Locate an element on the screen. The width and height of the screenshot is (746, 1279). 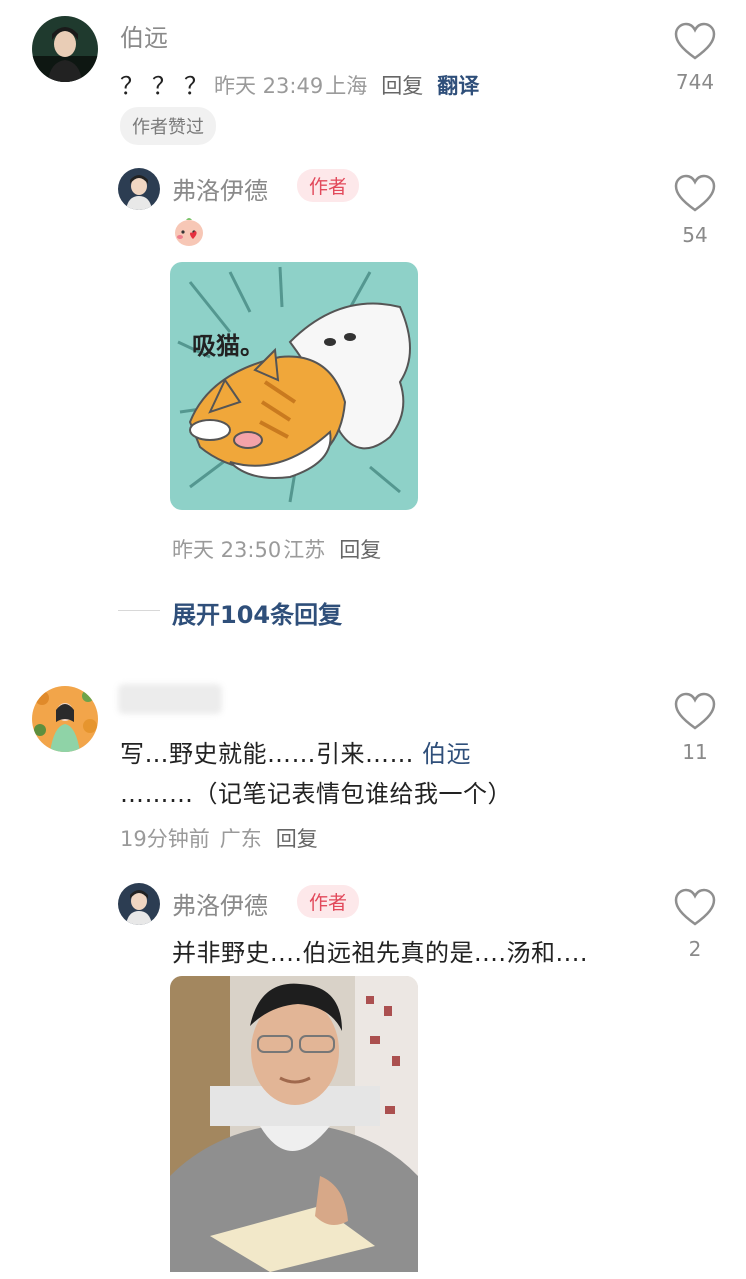
comment-meta: 19分钟前 广东 回复 is located at coordinates (219, 838).